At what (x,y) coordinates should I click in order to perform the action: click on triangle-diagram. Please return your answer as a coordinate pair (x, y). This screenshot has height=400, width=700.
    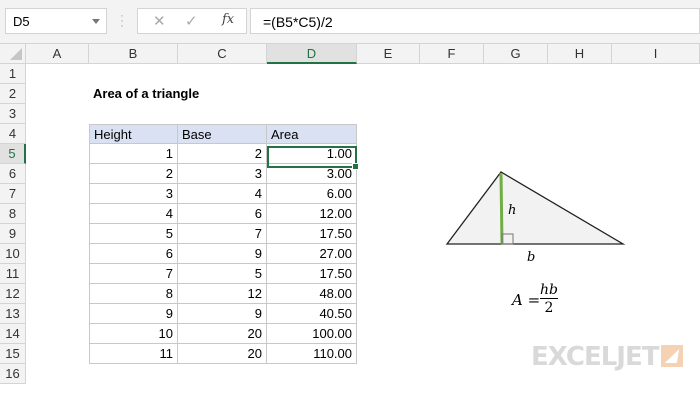
    Looking at the image, I should click on (535, 208).